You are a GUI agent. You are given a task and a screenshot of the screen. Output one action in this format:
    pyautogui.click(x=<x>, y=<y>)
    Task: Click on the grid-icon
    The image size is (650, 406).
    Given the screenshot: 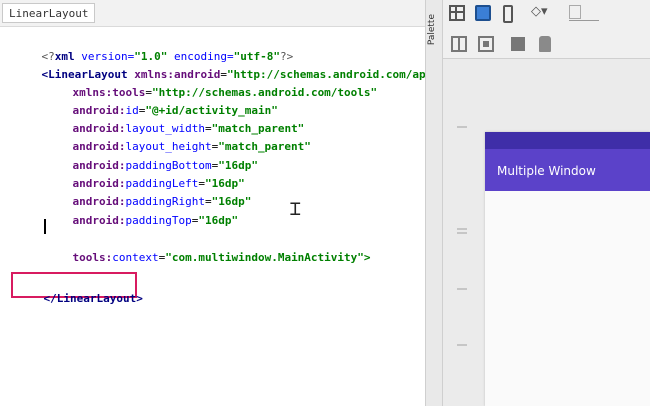 What is the action you would take?
    pyautogui.click(x=459, y=44)
    